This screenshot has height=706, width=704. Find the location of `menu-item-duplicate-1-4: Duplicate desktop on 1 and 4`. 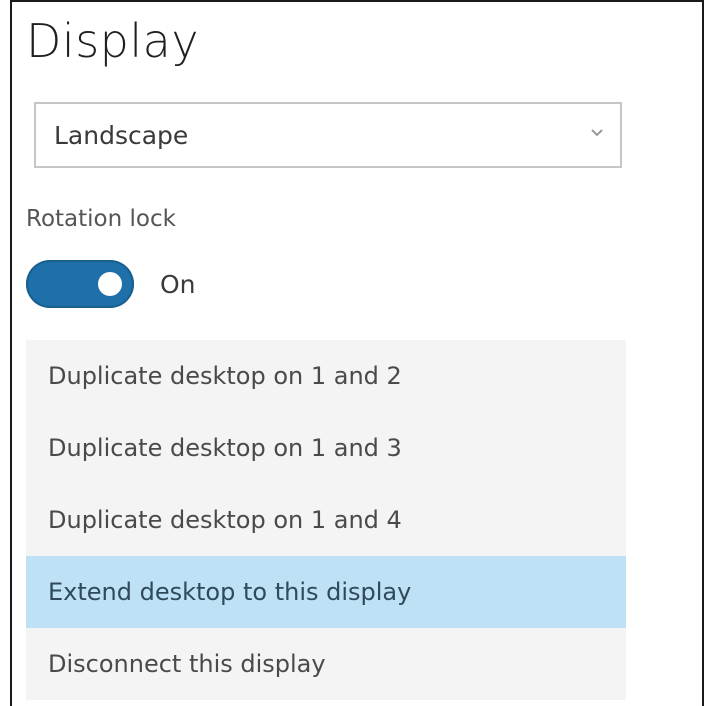

menu-item-duplicate-1-4: Duplicate desktop on 1 and 4 is located at coordinates (326, 520).